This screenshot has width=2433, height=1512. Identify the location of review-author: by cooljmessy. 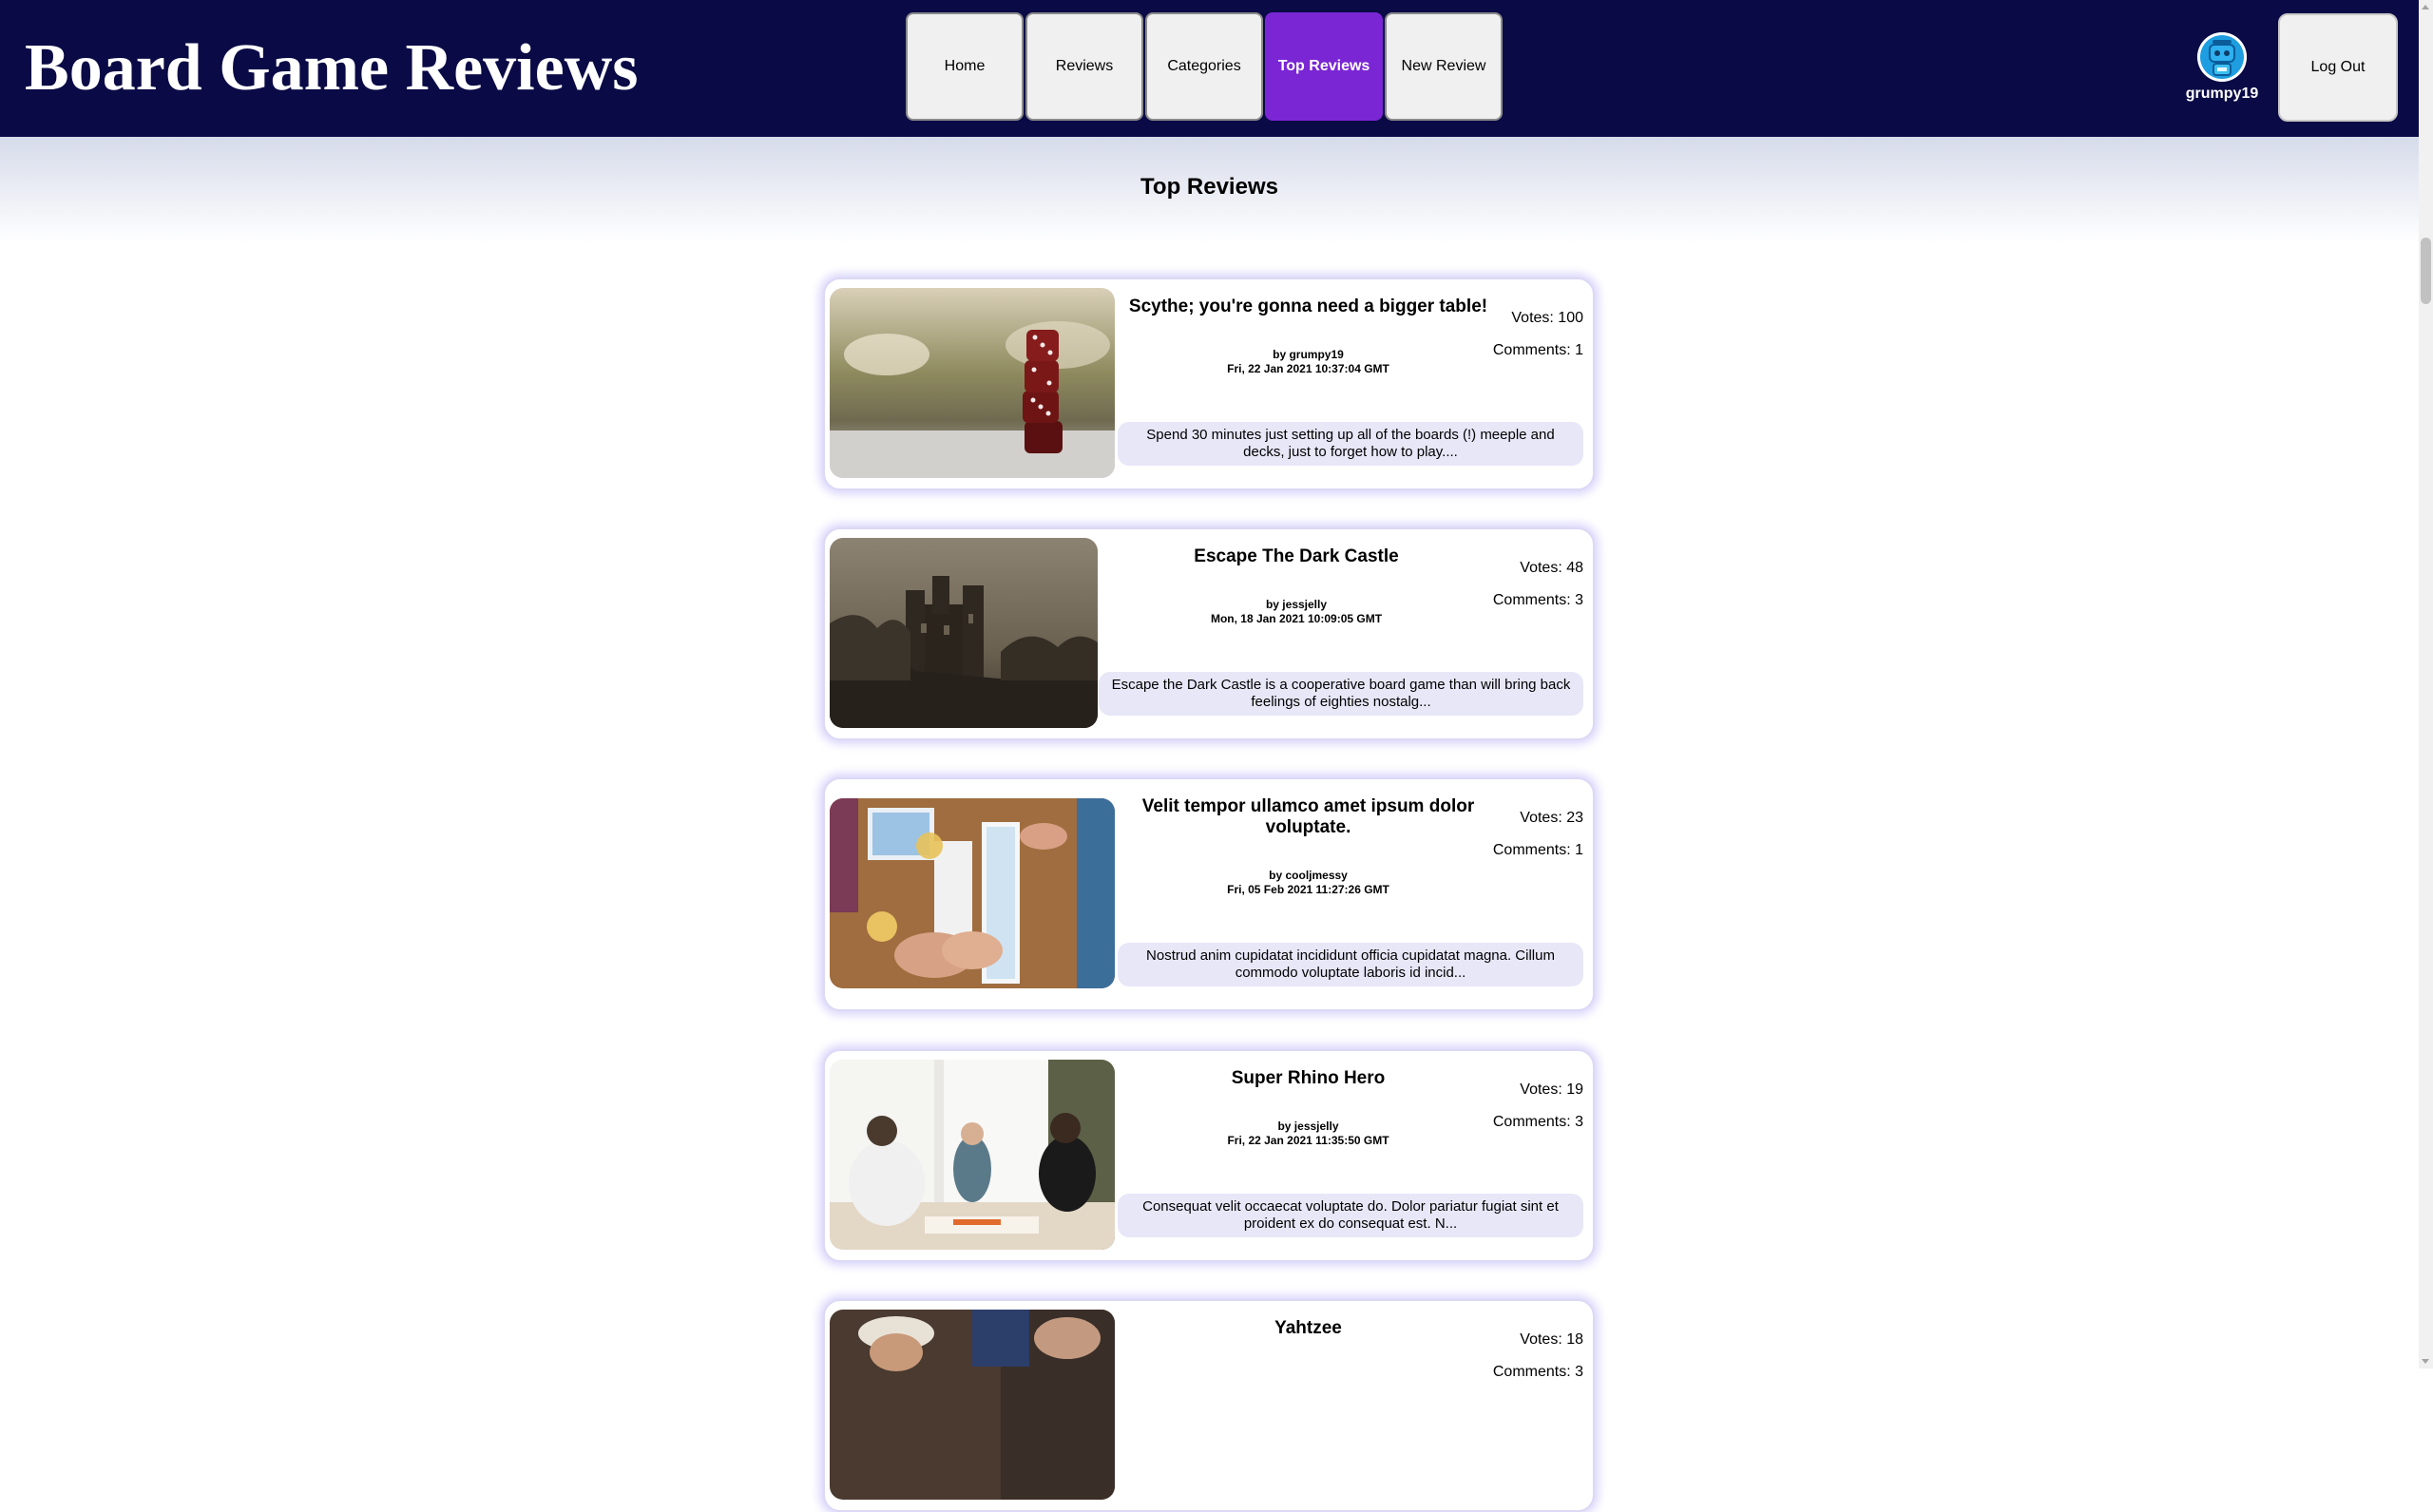
(1308, 875).